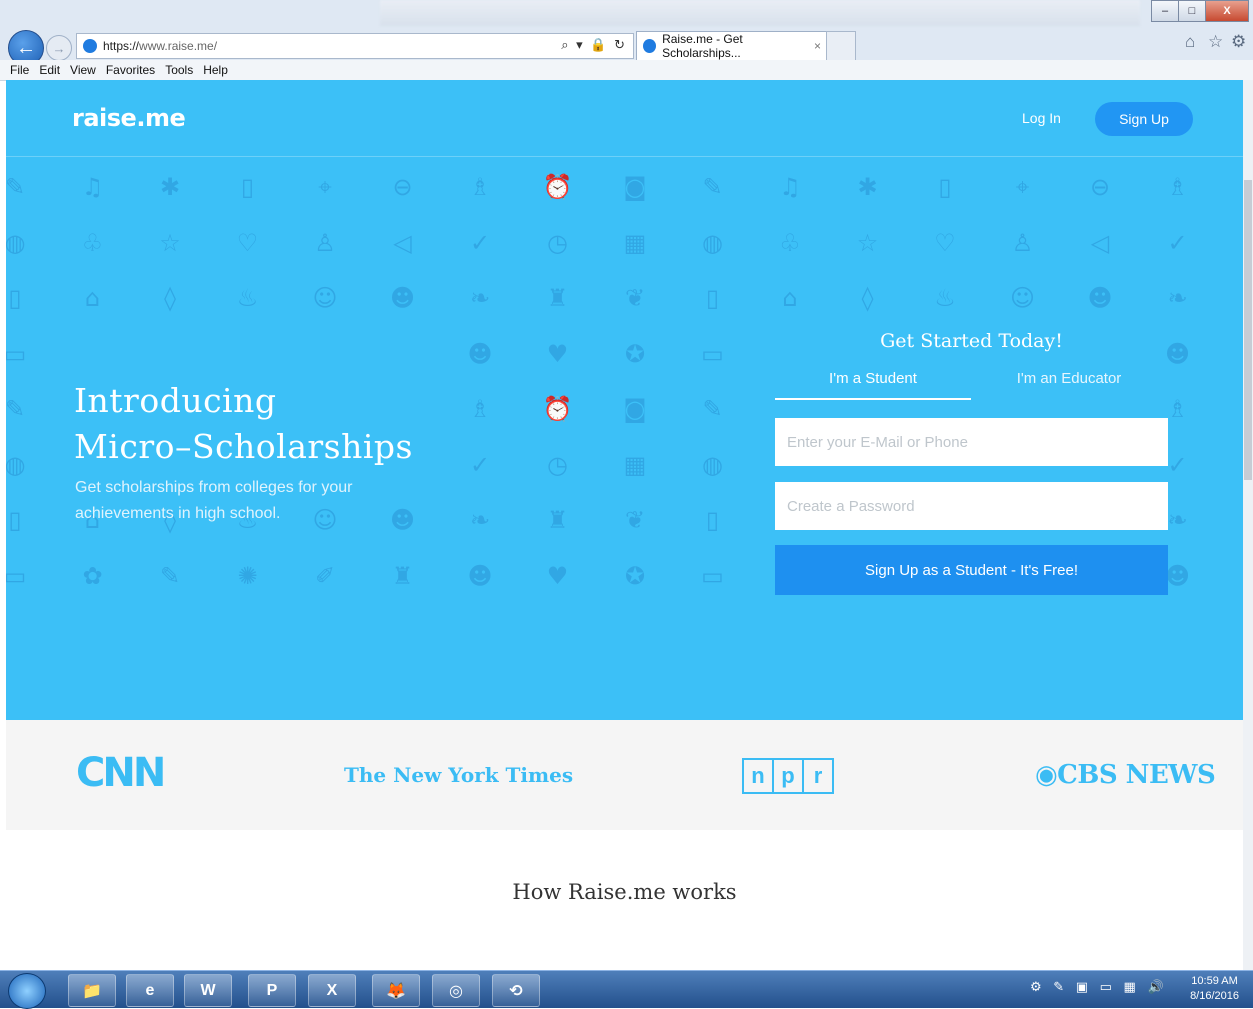 This screenshot has height=1009, width=1253. What do you see at coordinates (1100, 187) in the screenshot?
I see `pattern-icon: ⊖` at bounding box center [1100, 187].